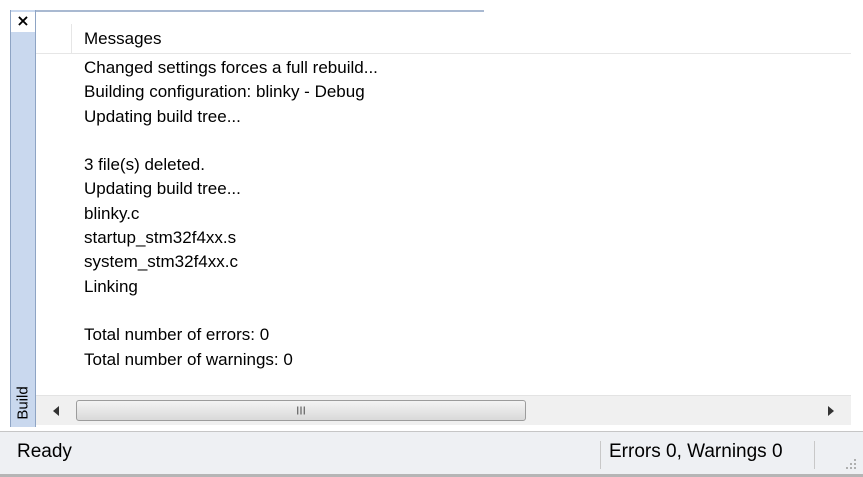  What do you see at coordinates (122, 39) in the screenshot?
I see `messages-column-header: Messages` at bounding box center [122, 39].